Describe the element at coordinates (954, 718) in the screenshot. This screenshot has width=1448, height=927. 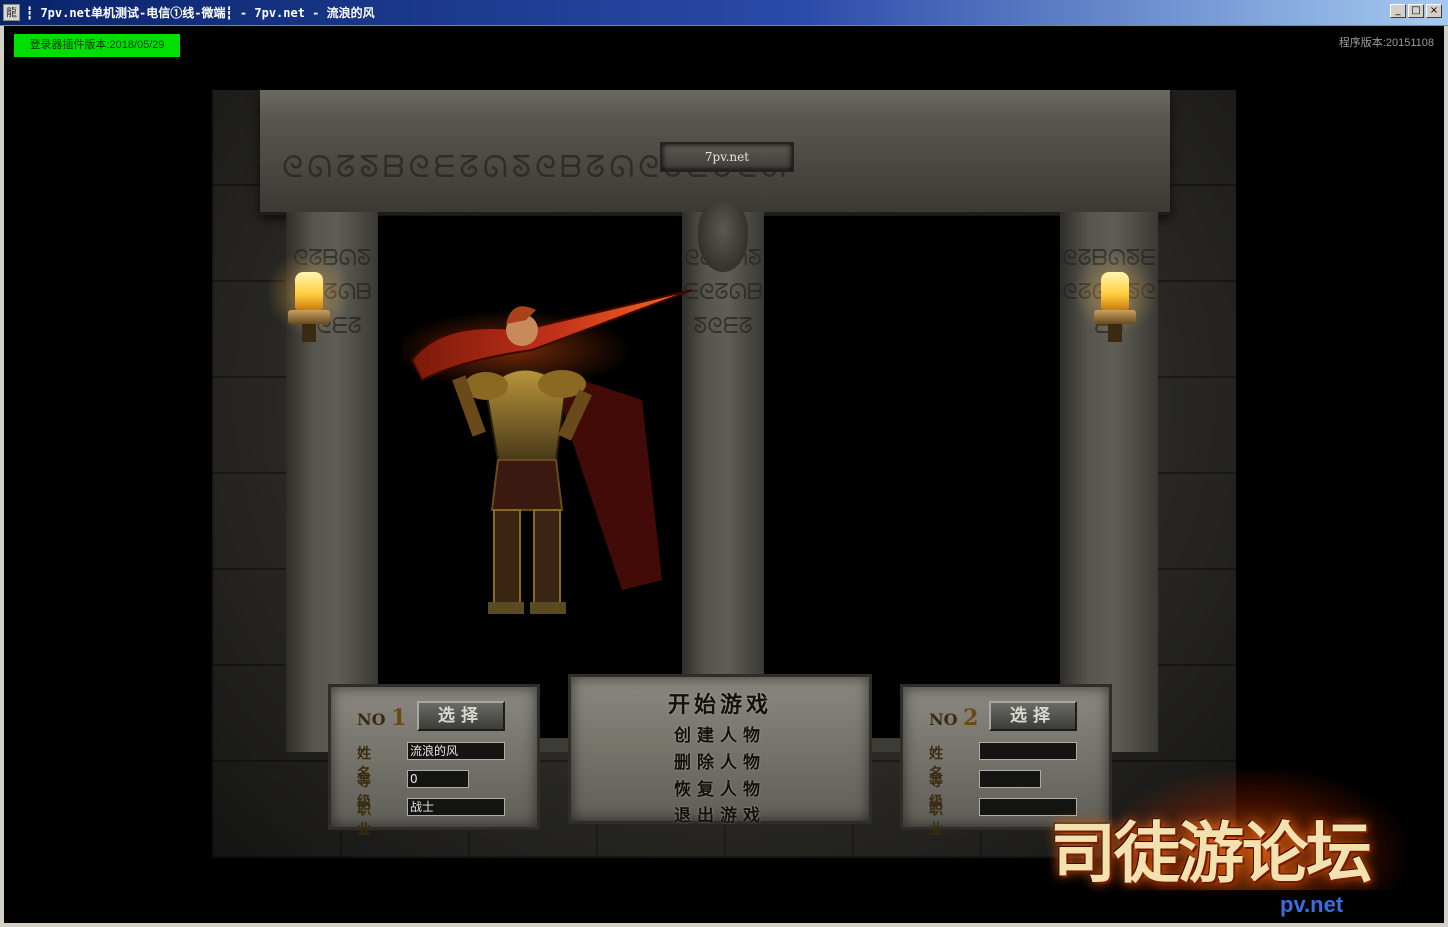
I see `slot-number-label: NO 2` at that location.